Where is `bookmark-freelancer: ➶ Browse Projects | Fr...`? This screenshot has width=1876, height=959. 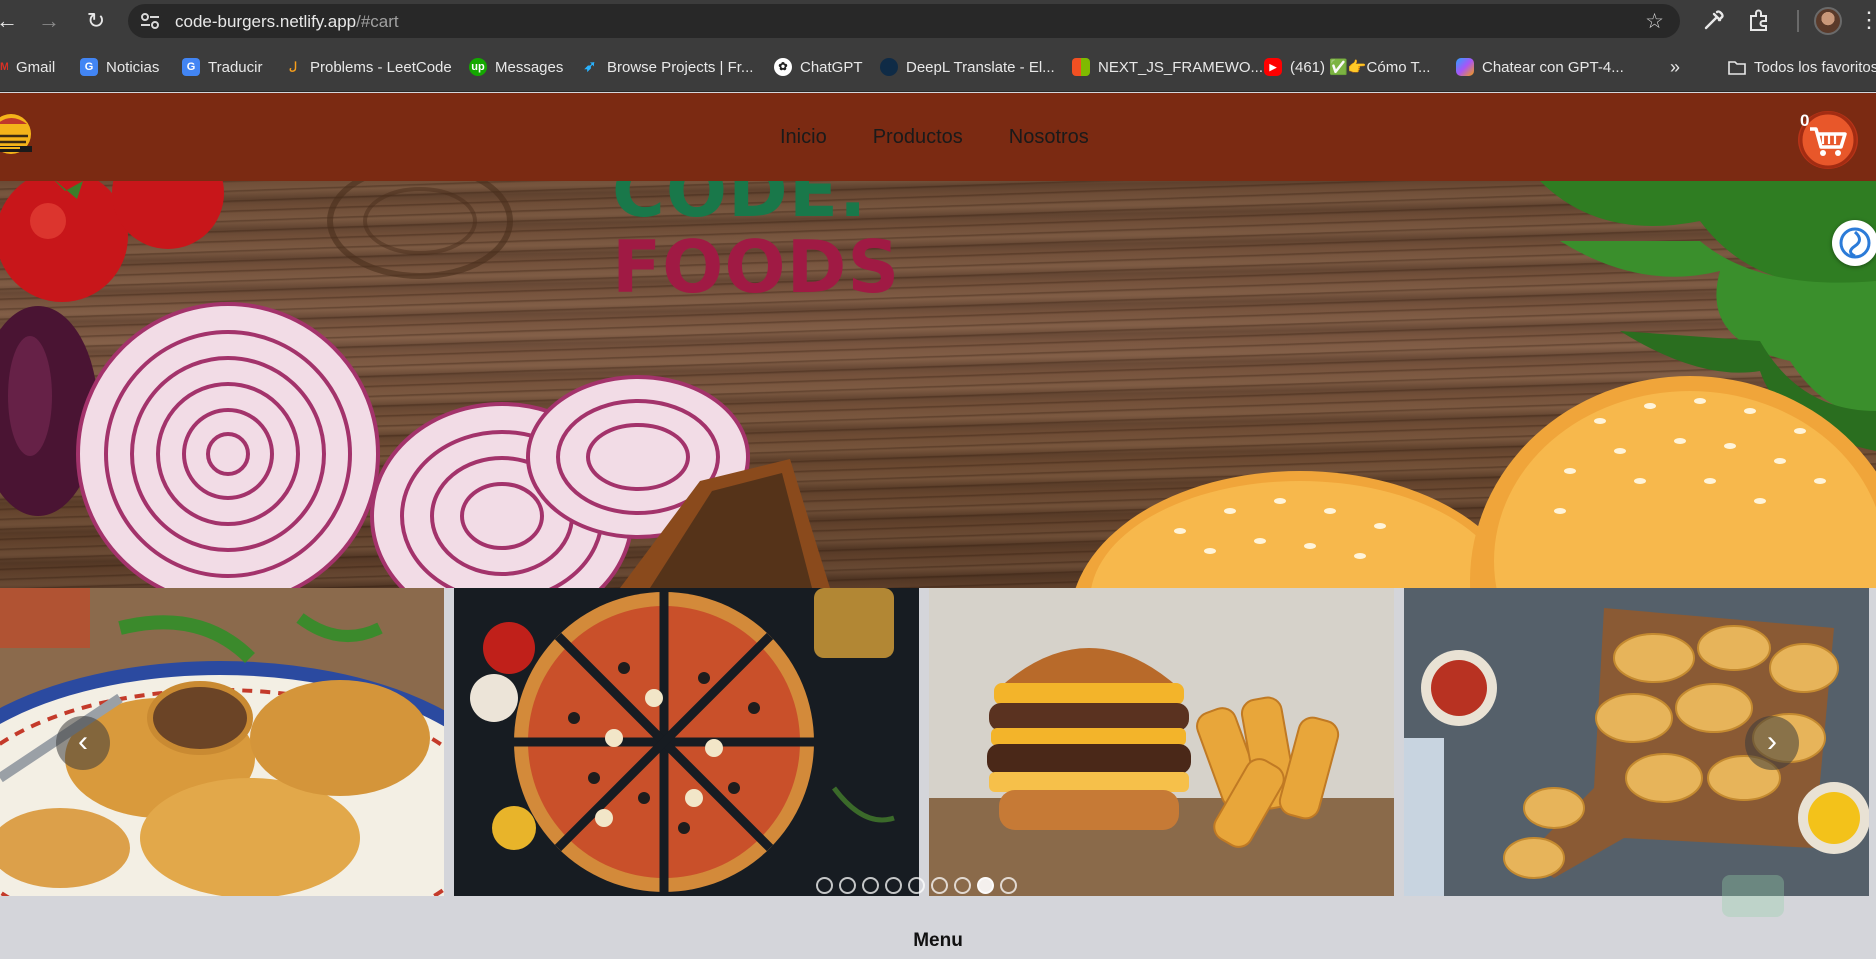 bookmark-freelancer: ➶ Browse Projects | Fr... is located at coordinates (667, 67).